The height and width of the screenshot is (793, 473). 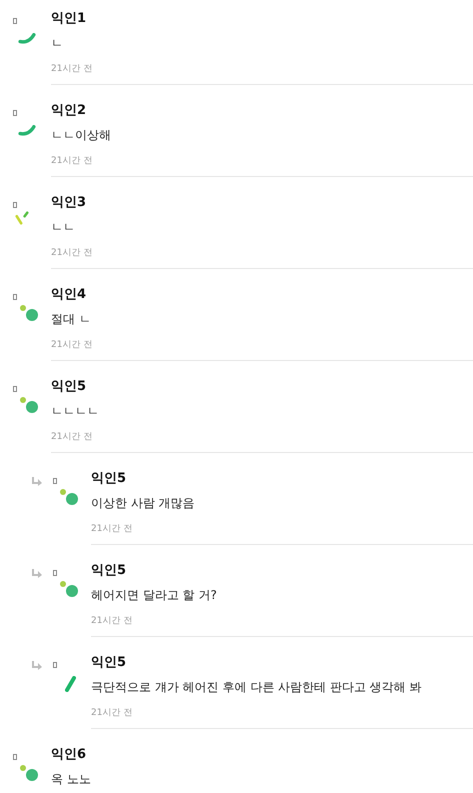 I want to click on comment-text: ㄴㄴㄴㄴ, so click(x=75, y=411).